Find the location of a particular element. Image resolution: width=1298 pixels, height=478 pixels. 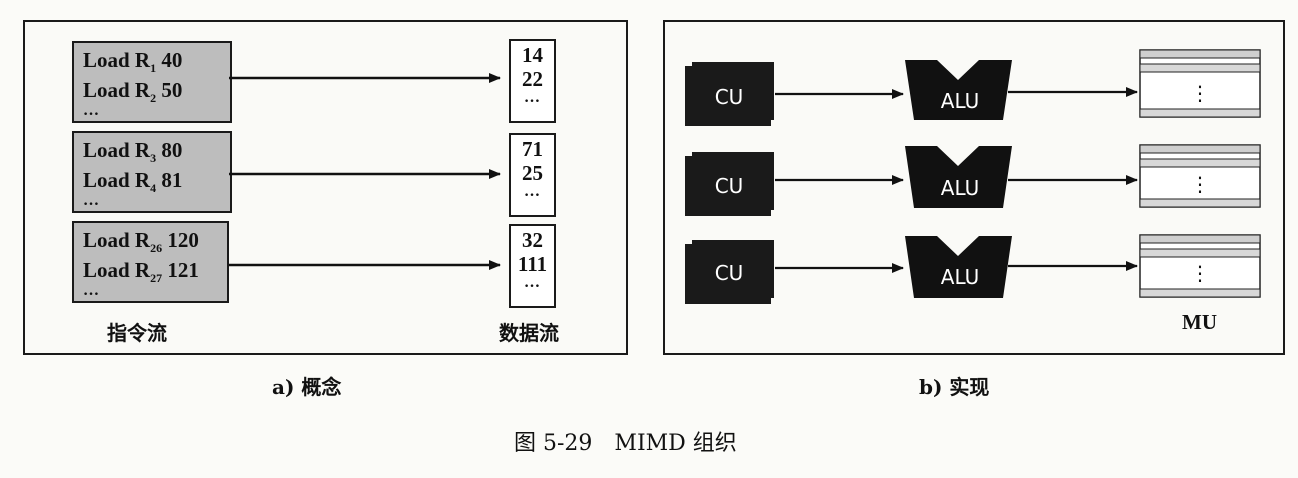

concept-caption: a) 概念 is located at coordinates (307, 387).